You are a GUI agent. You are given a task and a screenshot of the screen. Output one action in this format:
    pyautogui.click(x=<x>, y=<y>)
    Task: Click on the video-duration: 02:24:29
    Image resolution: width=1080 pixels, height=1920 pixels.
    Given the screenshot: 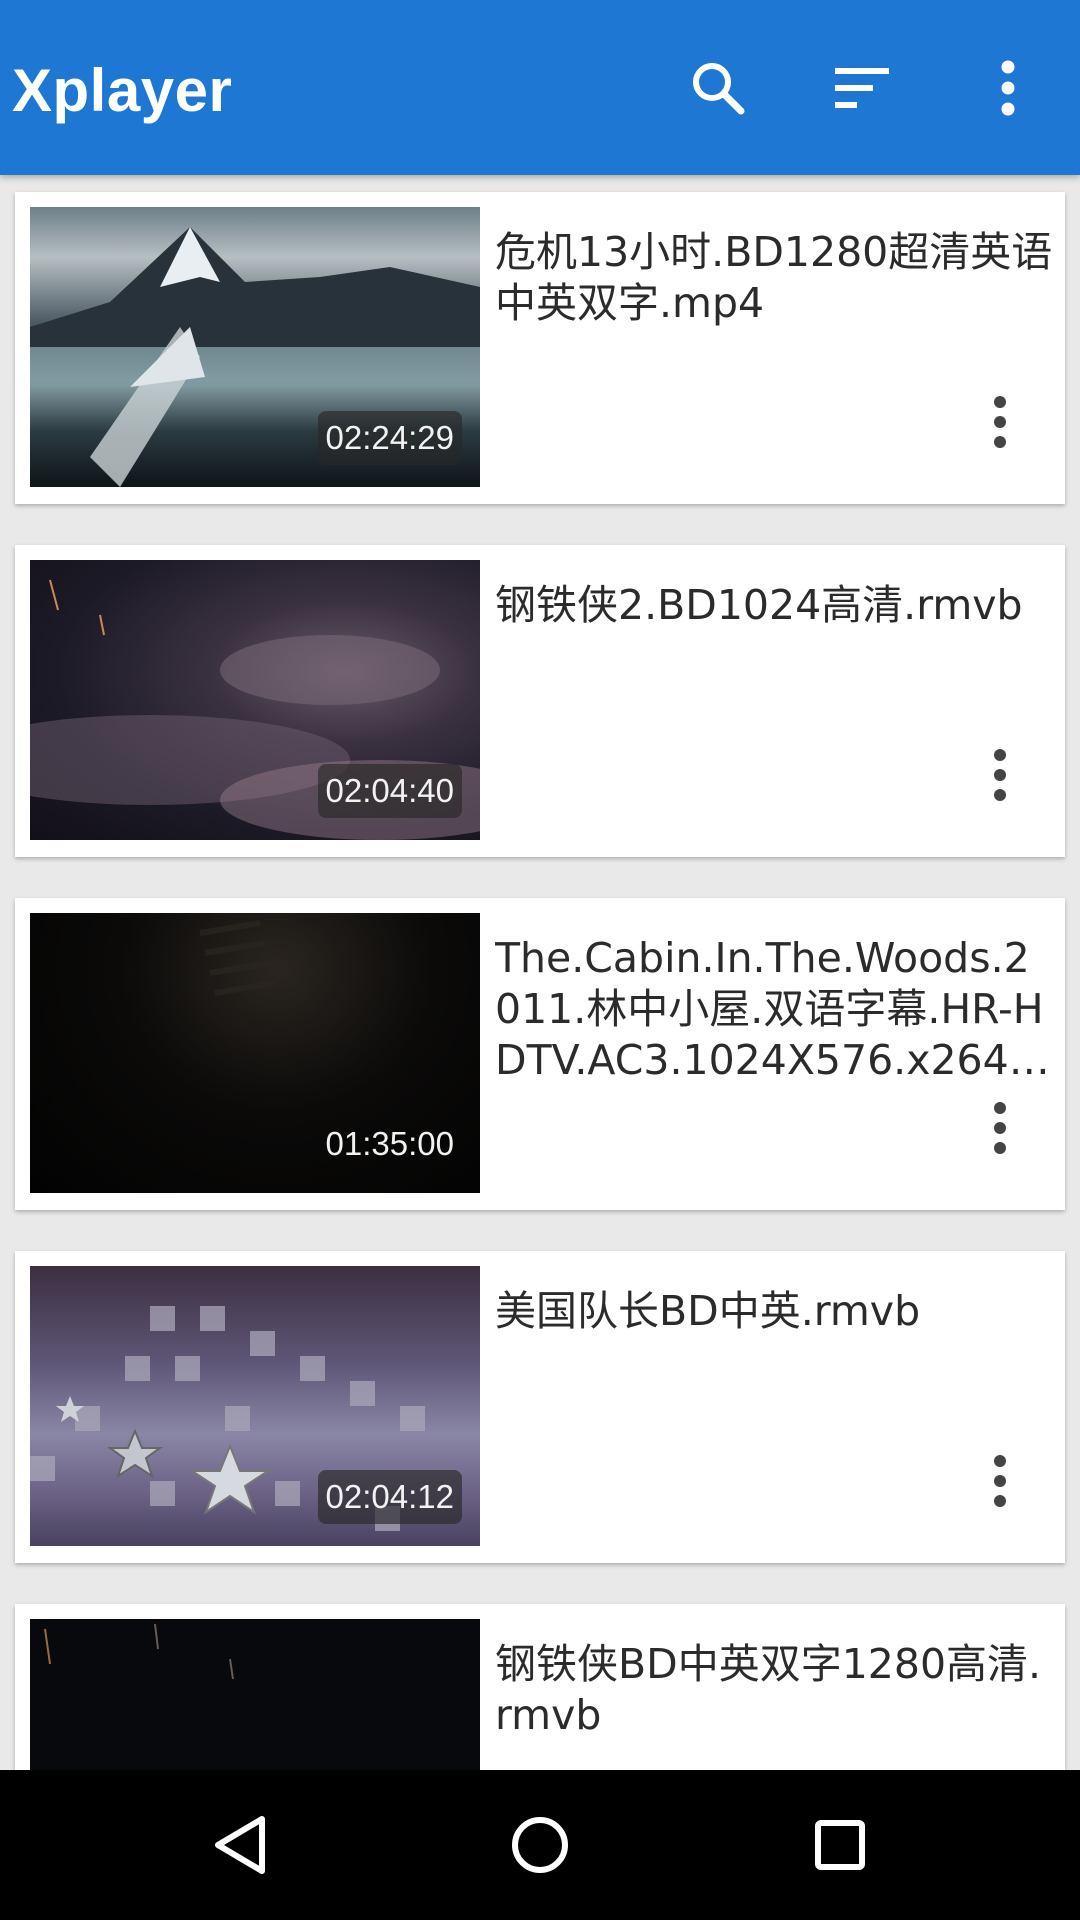 What is the action you would take?
    pyautogui.click(x=389, y=438)
    